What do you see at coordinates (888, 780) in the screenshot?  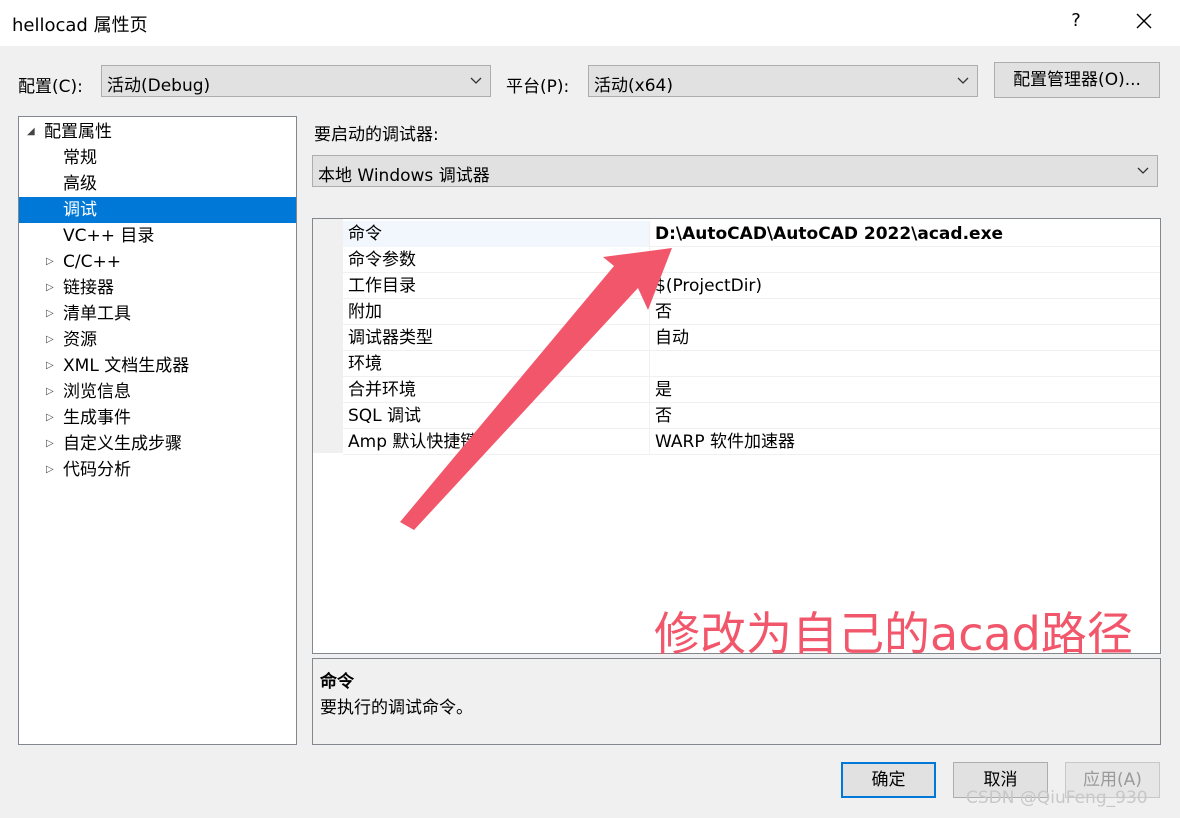 I see `ok-button: 确定` at bounding box center [888, 780].